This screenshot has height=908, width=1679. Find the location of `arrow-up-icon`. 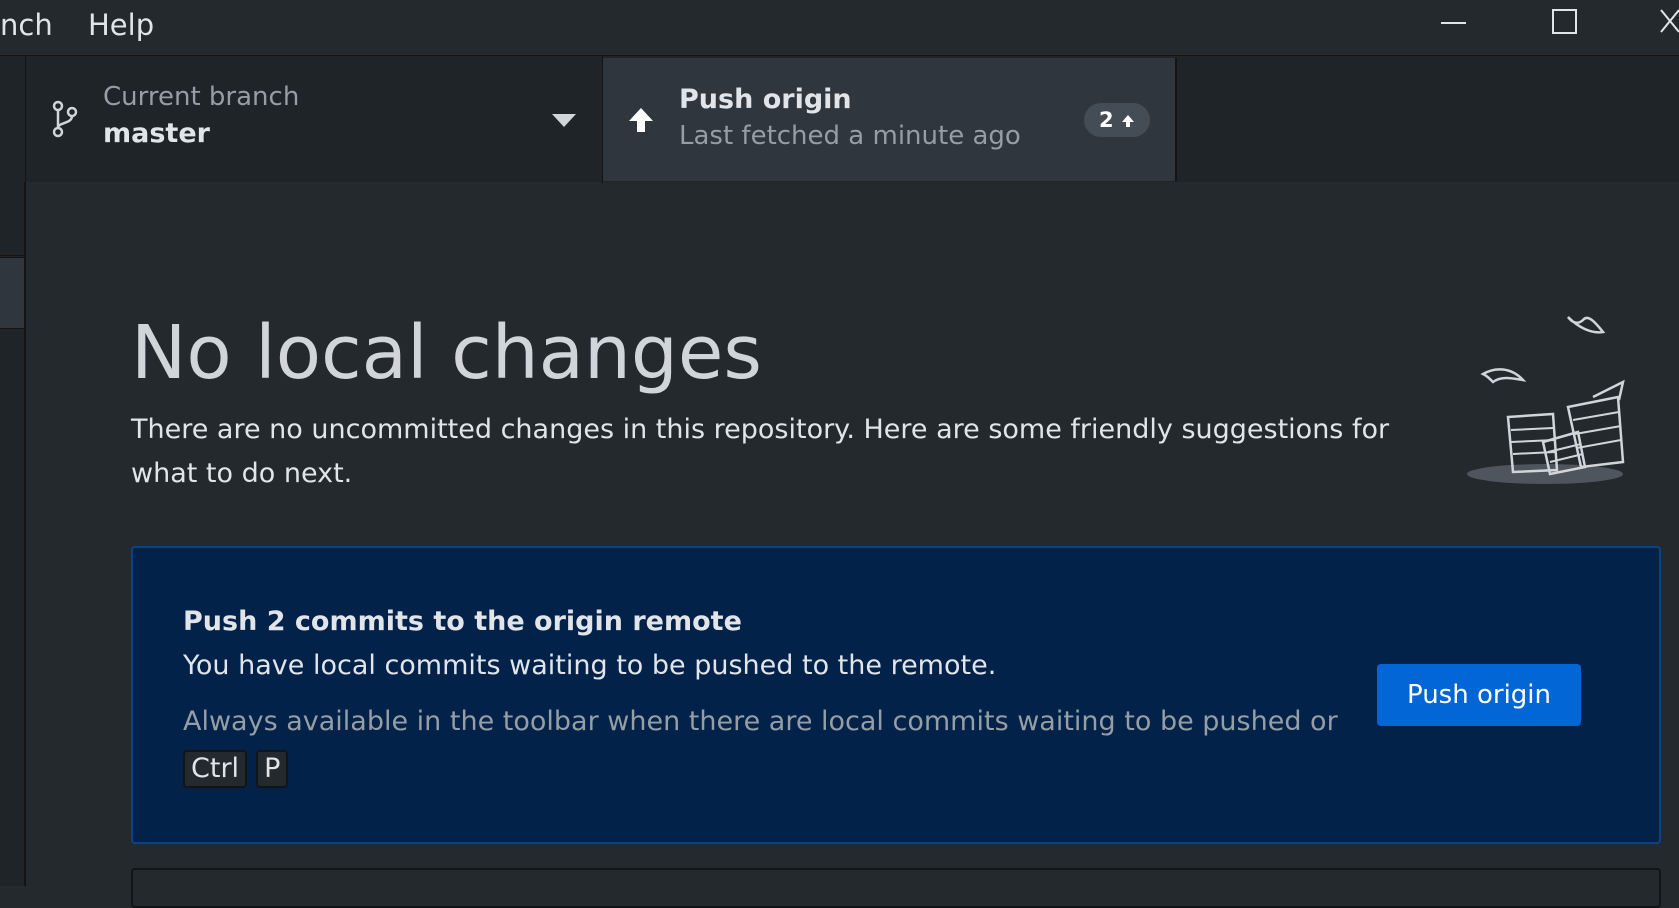

arrow-up-icon is located at coordinates (641, 120).